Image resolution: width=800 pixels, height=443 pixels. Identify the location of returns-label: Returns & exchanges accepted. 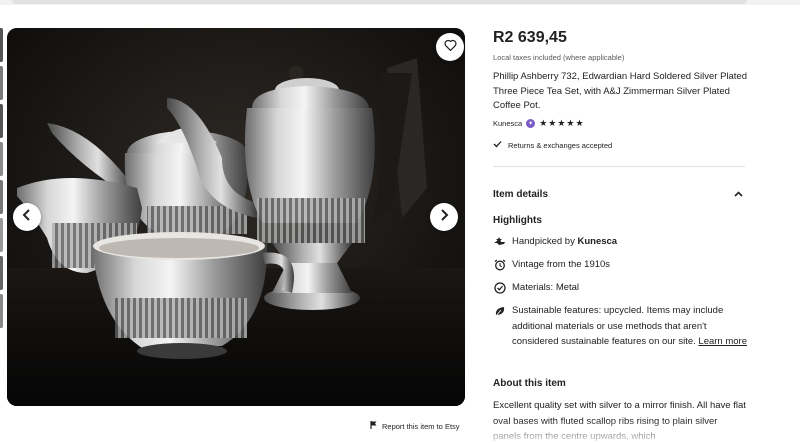
(560, 145).